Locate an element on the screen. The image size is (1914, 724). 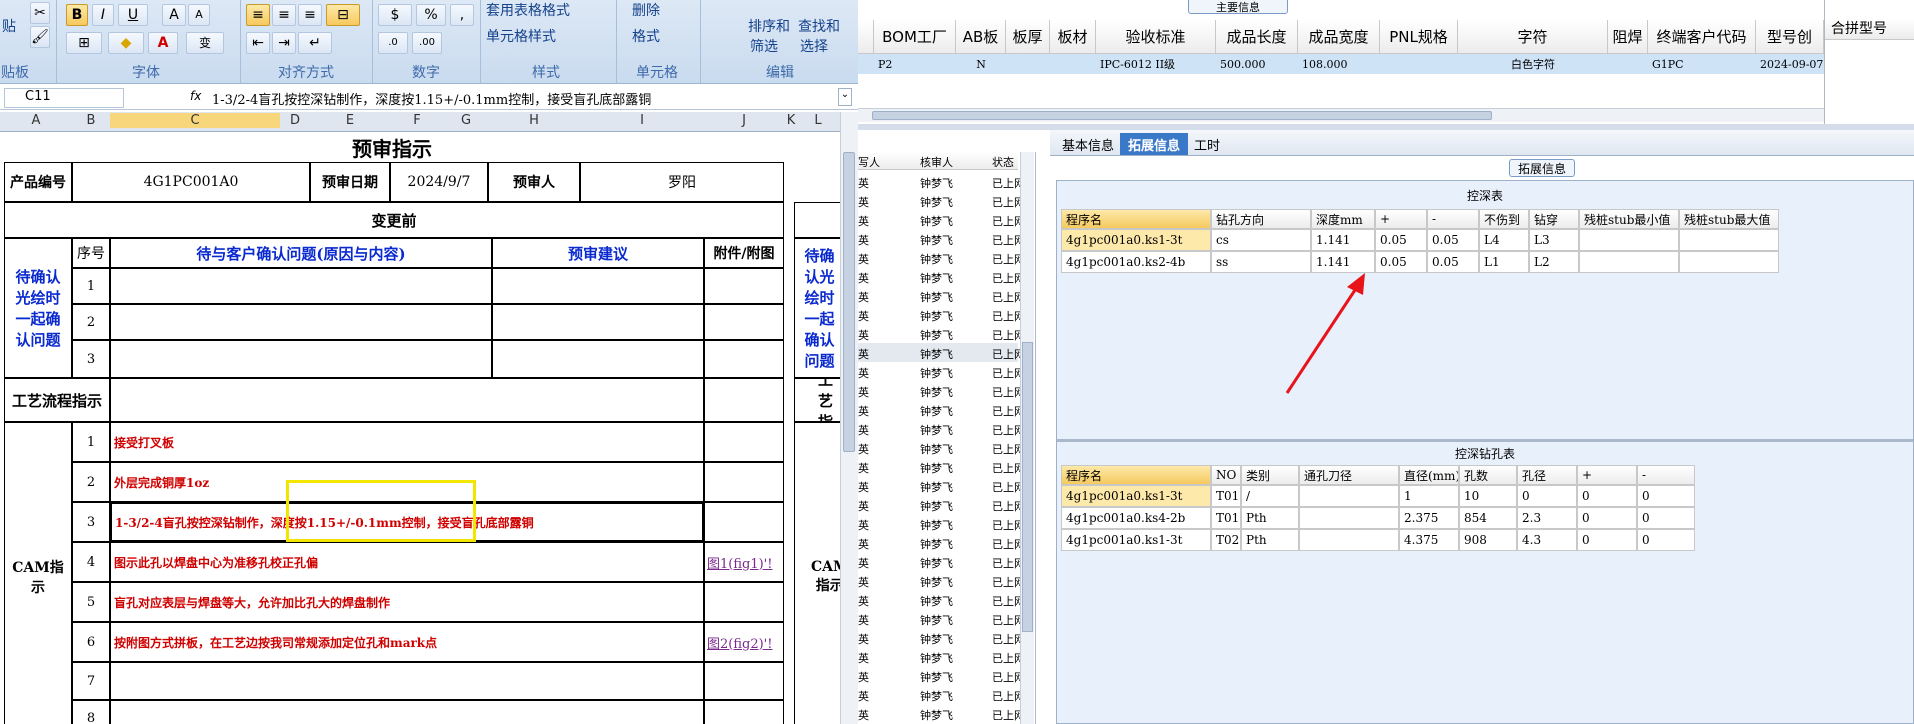
depth-hdr-stub-min: 残桩stub最小值 is located at coordinates (1629, 219).